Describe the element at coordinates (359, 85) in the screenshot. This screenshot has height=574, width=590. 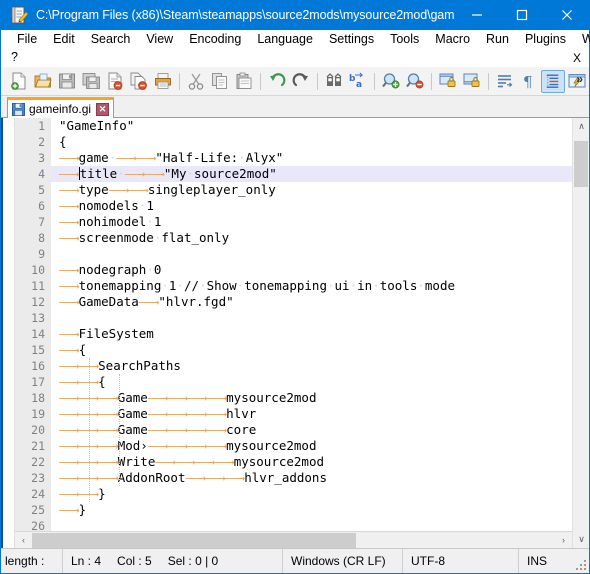
I see `svg-text: a` at that location.